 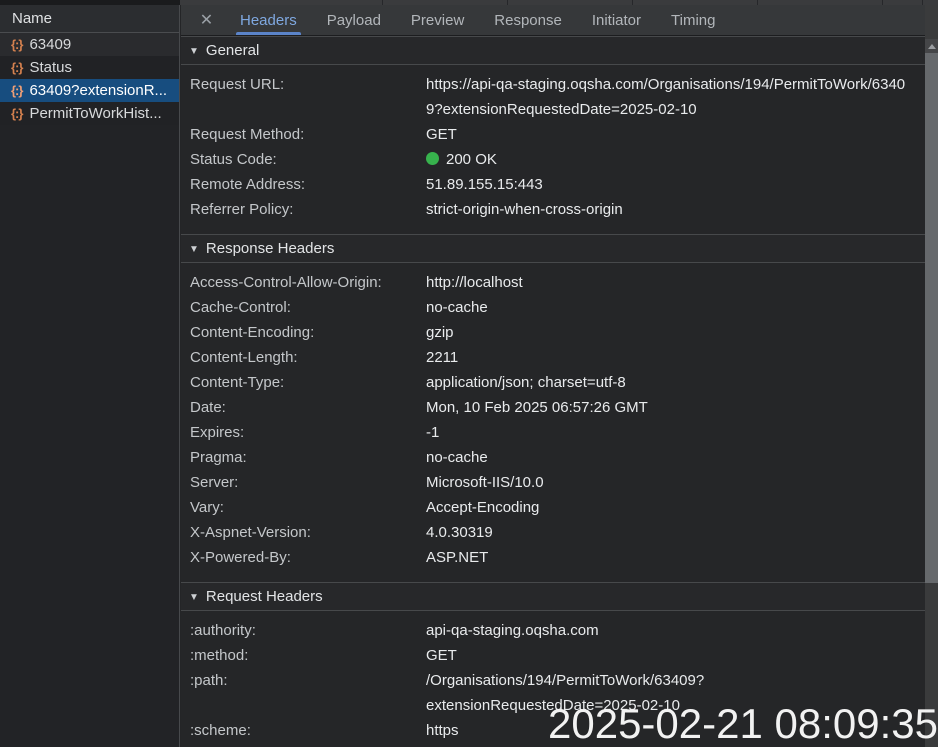 I want to click on section-header-response-headers: ▼ Response Headers, so click(x=553, y=248).